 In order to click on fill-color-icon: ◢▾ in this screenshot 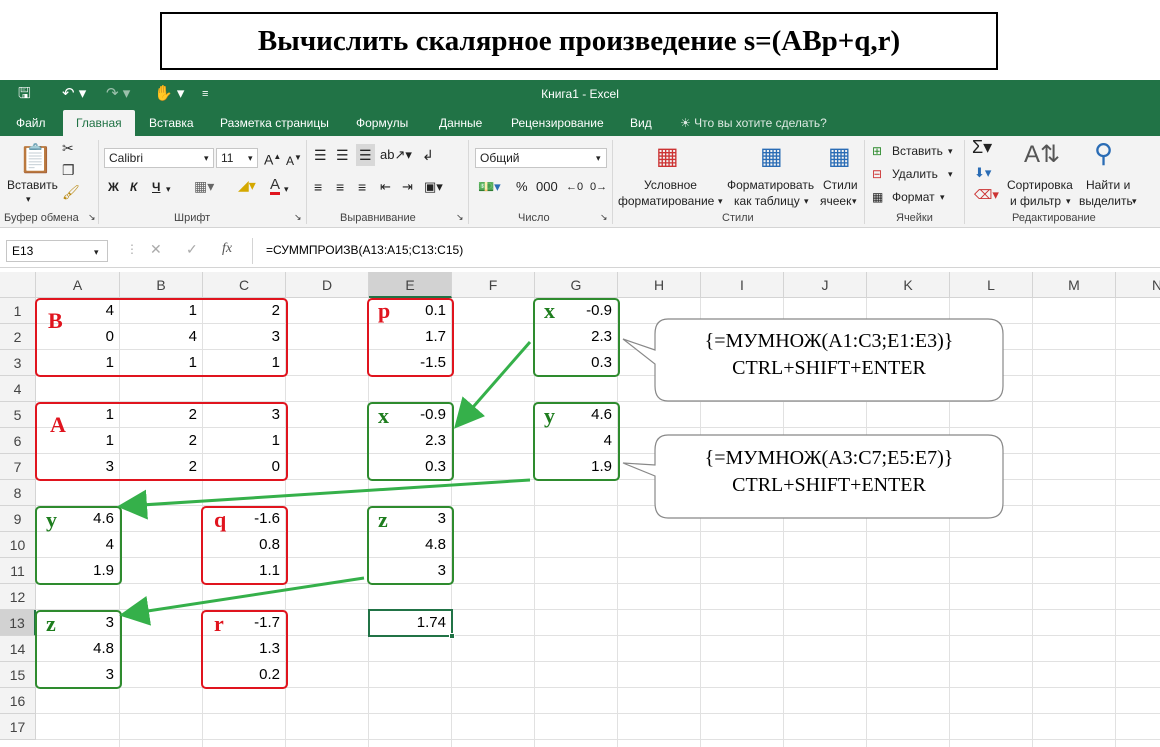, I will do `click(247, 185)`.